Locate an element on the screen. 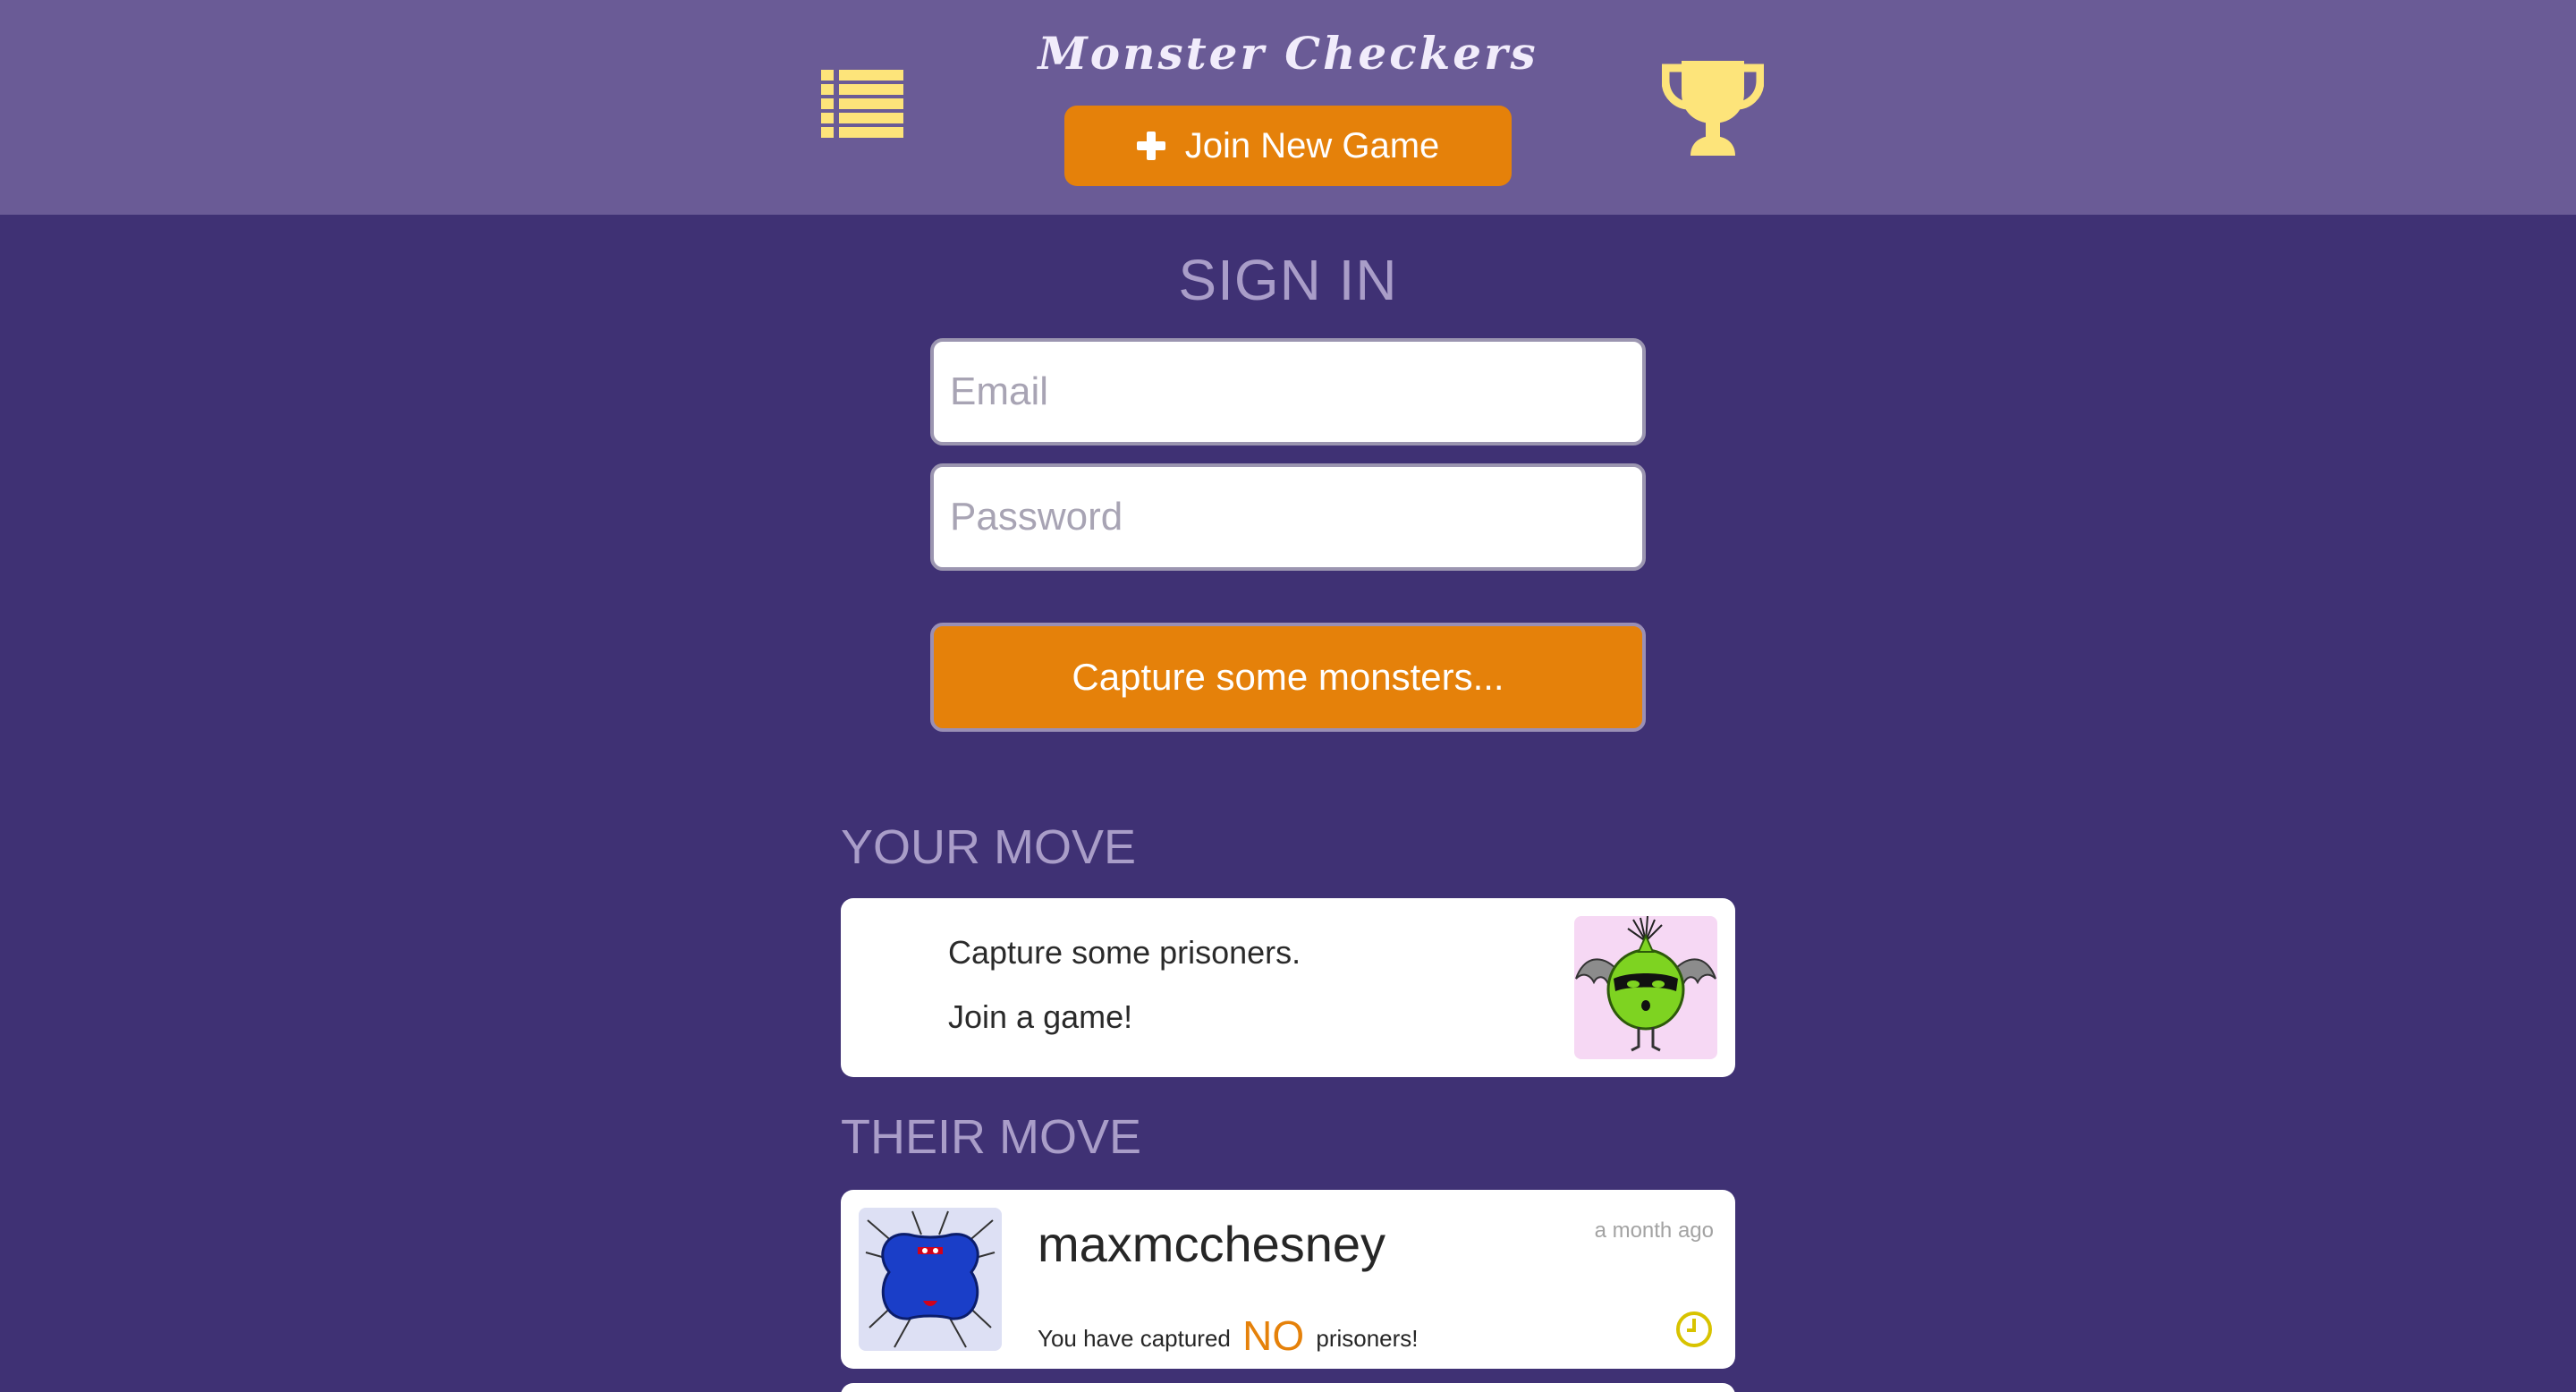  opponent-name: maxmcchesney is located at coordinates (1212, 1244).